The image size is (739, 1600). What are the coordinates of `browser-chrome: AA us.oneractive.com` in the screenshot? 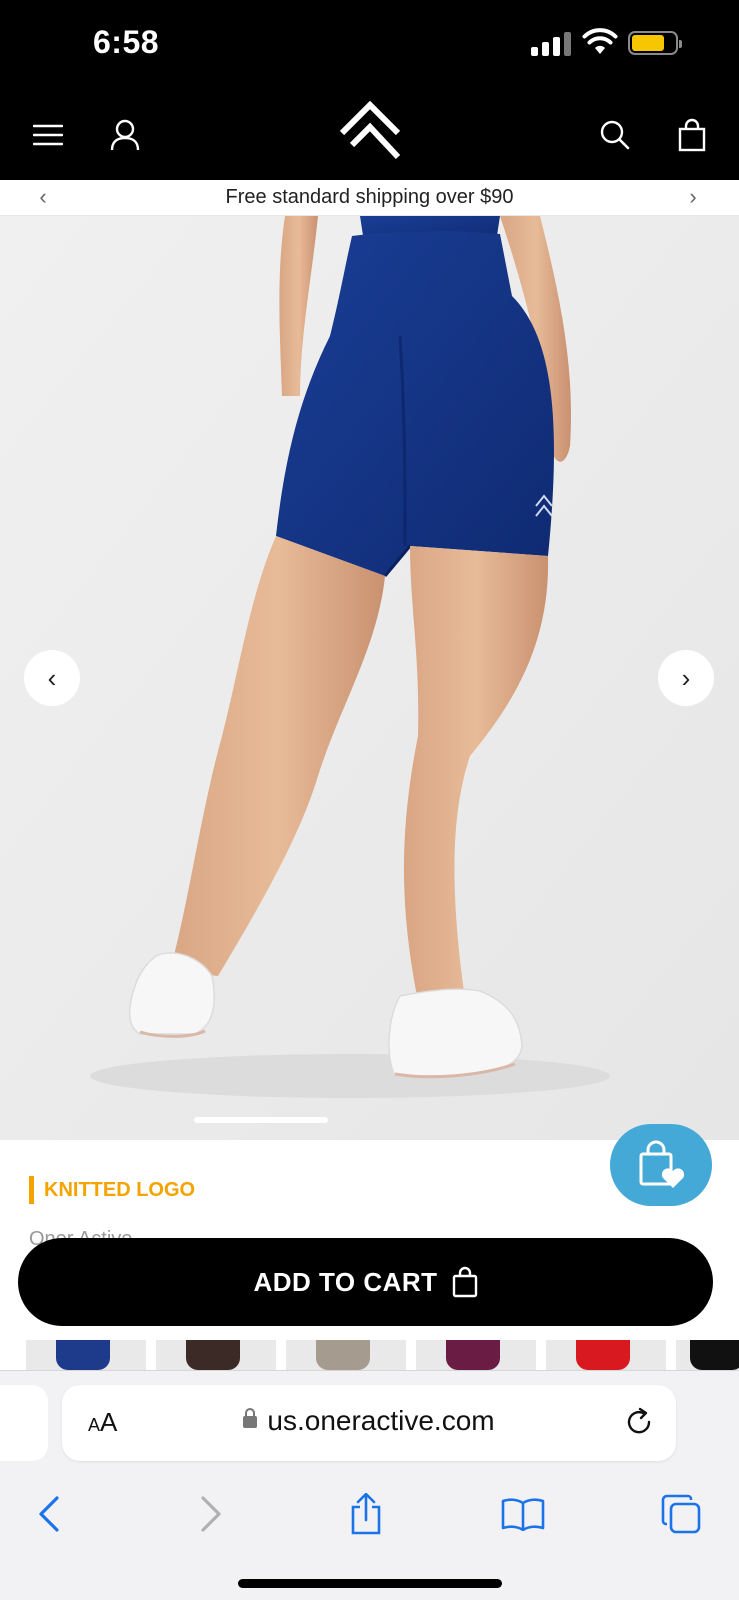 It's located at (369, 1485).